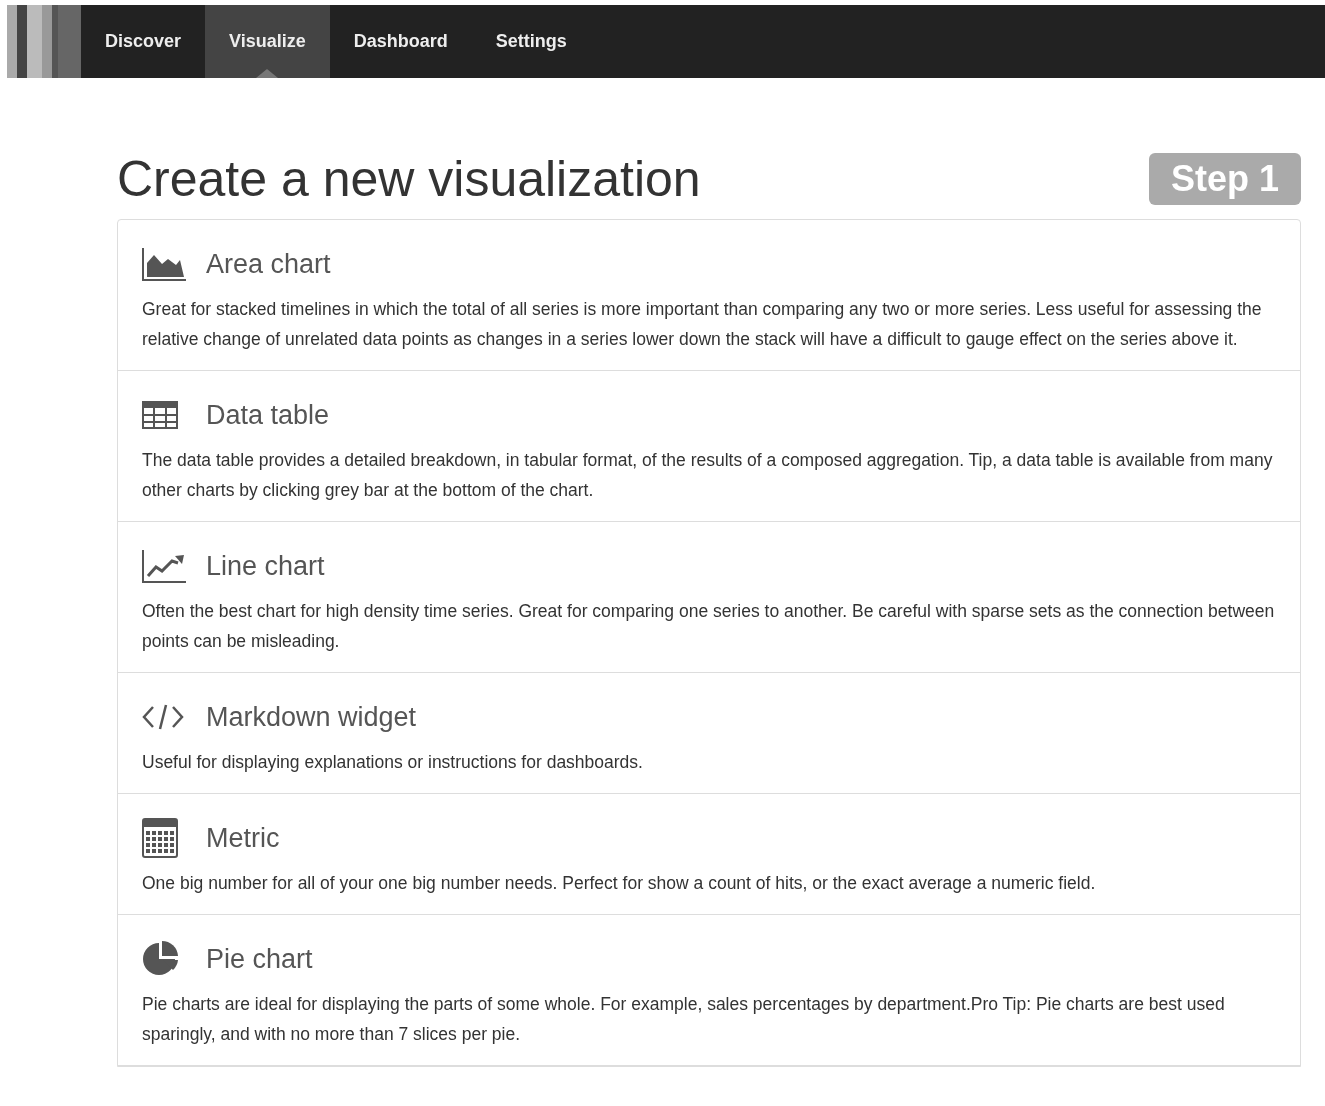 The image size is (1325, 1106). I want to click on page-heading: Create a new visualization, so click(409, 179).